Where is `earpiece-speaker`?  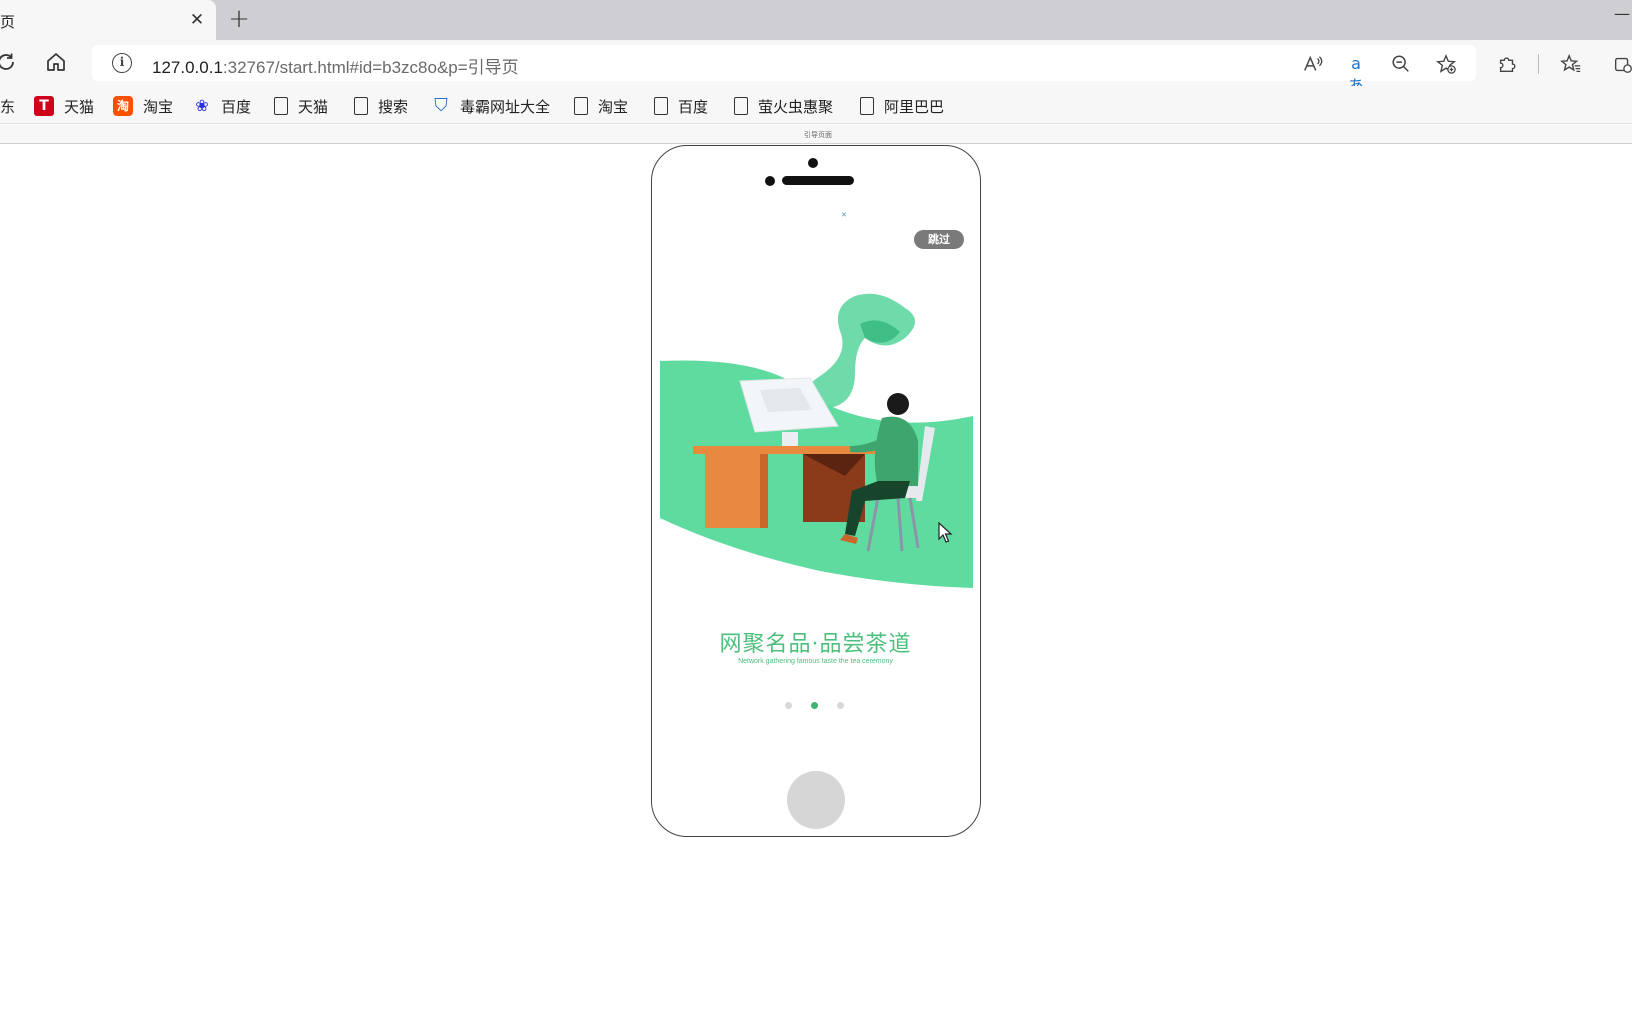
earpiece-speaker is located at coordinates (818, 180).